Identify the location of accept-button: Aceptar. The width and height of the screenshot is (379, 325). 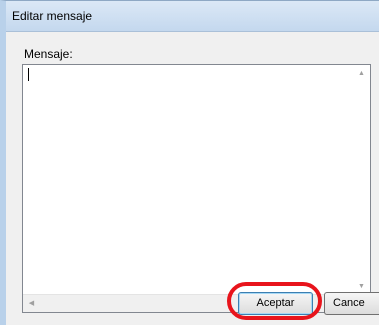
(275, 303).